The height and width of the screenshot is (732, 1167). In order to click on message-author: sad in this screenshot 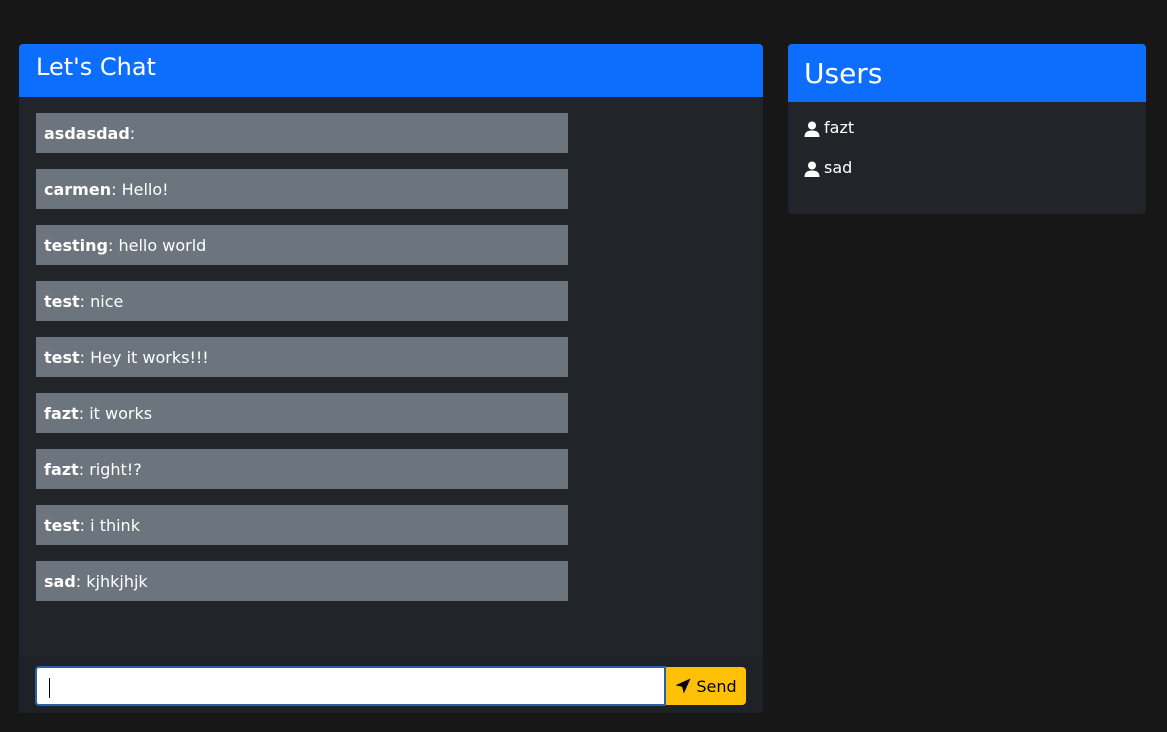, I will do `click(60, 581)`.